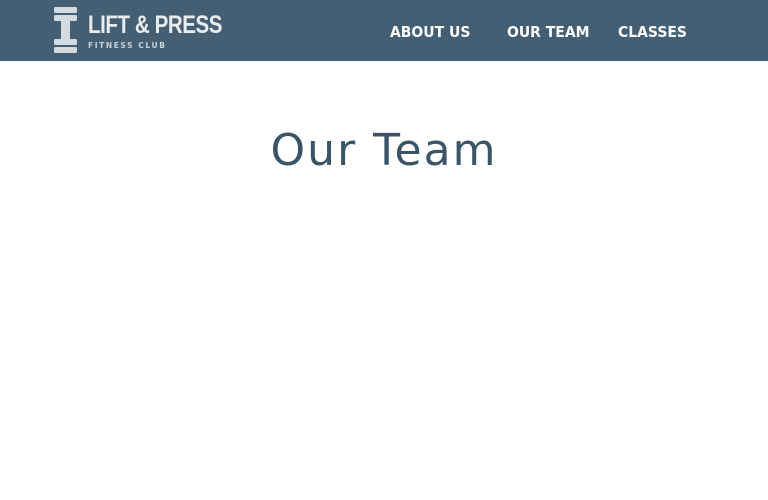 This screenshot has height=500, width=768. I want to click on nav-link-our-team: OUR TEAM, so click(548, 32).